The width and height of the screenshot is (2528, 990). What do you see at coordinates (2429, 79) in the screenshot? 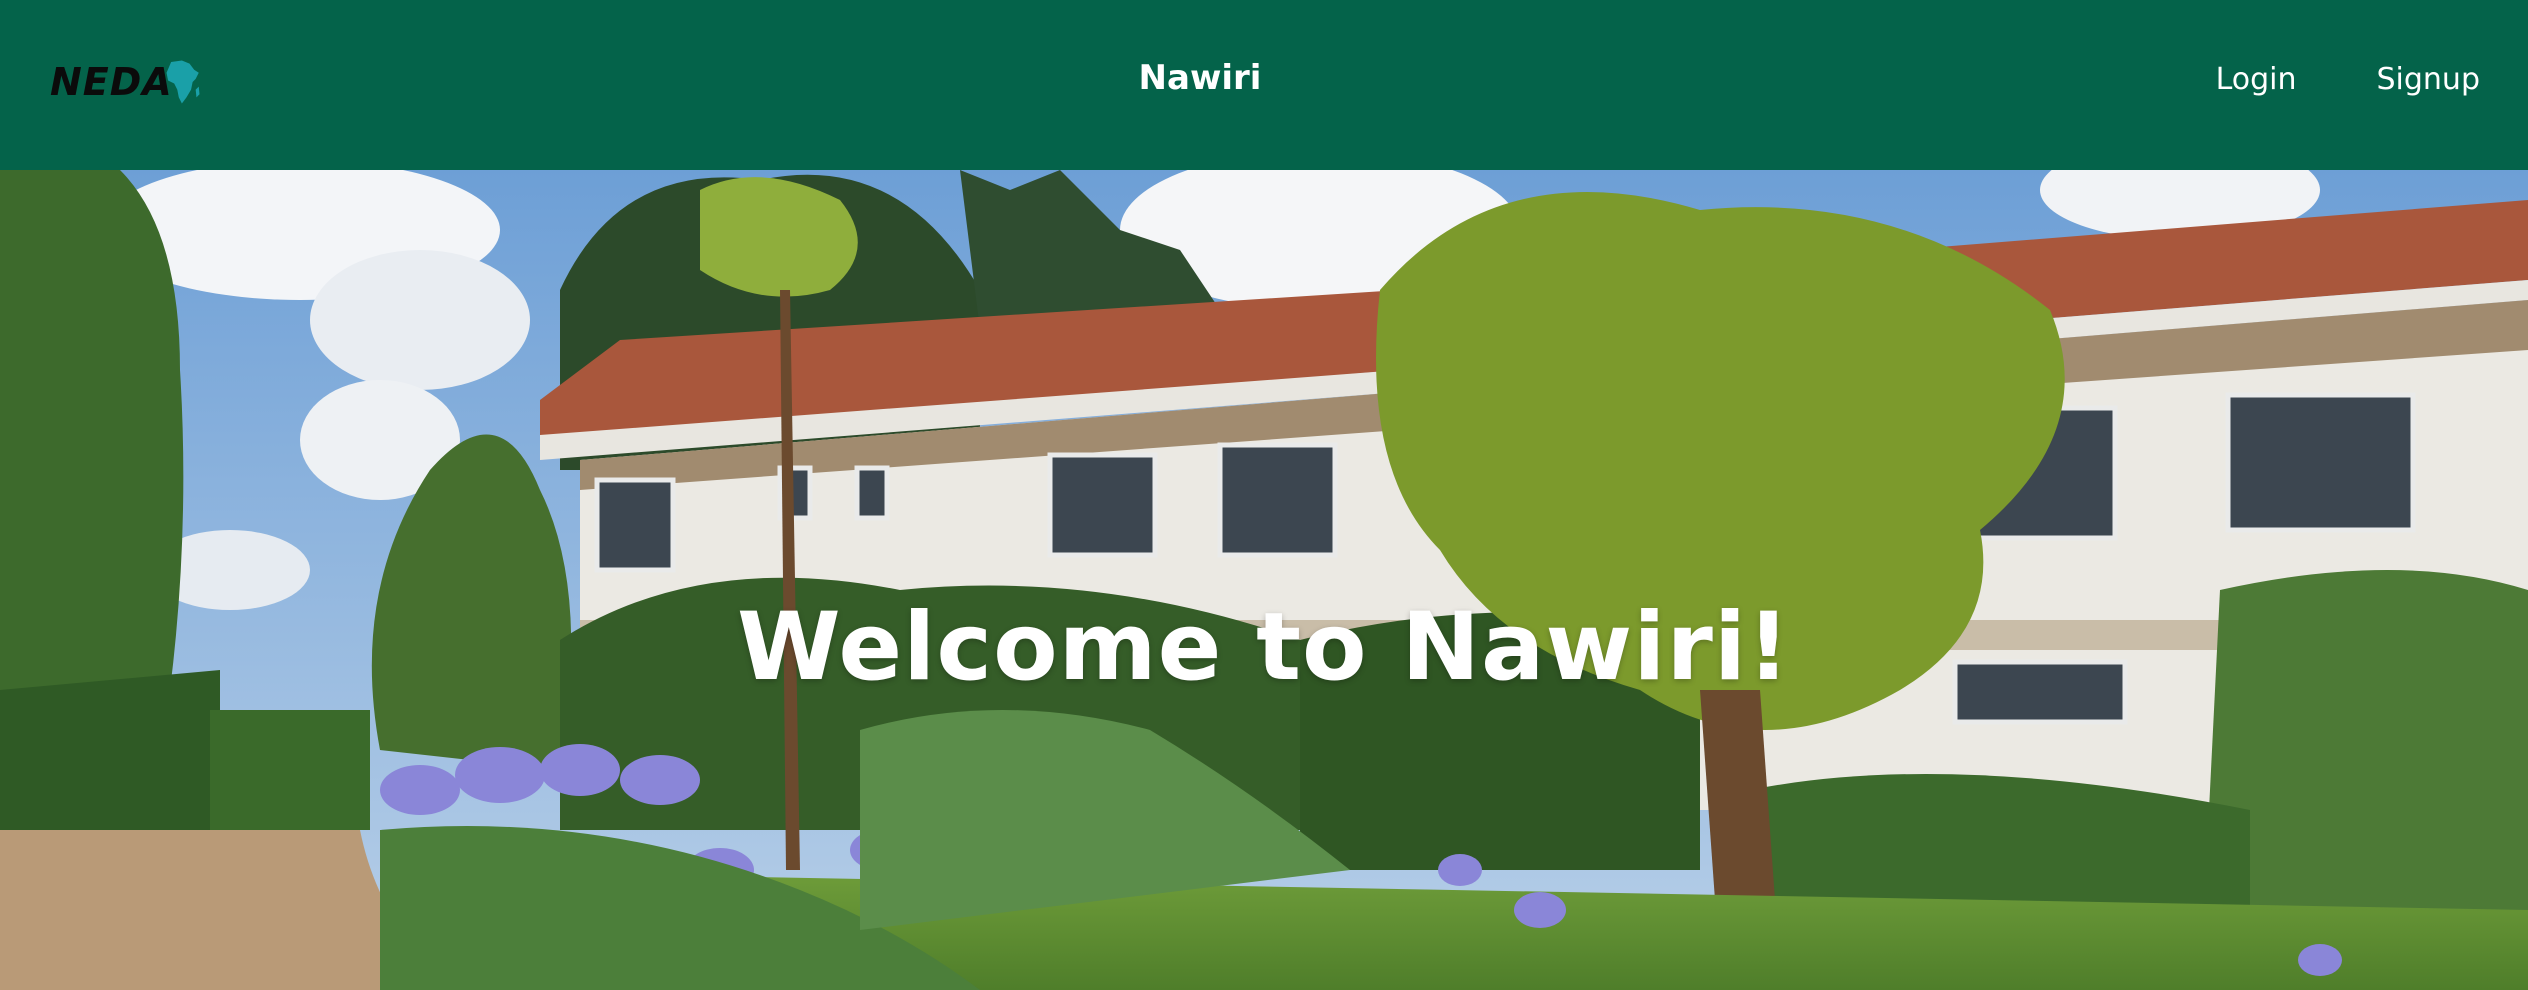
I see `signup-link: Signup` at bounding box center [2429, 79].